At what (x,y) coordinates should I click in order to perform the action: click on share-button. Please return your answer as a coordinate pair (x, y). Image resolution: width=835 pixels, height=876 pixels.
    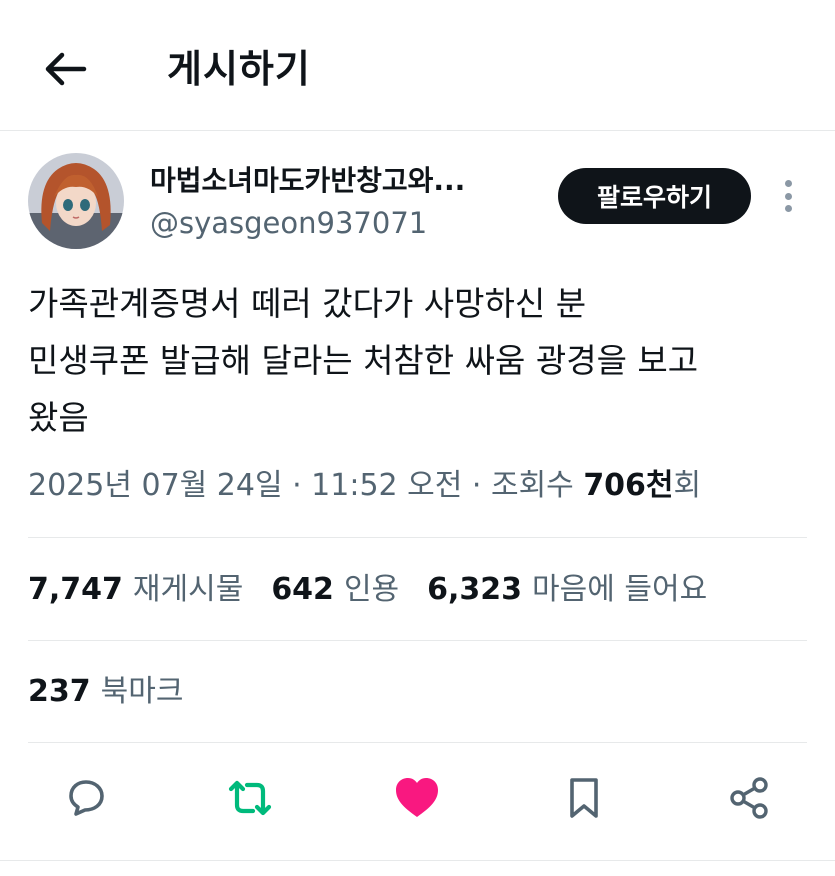
    Looking at the image, I should click on (750, 798).